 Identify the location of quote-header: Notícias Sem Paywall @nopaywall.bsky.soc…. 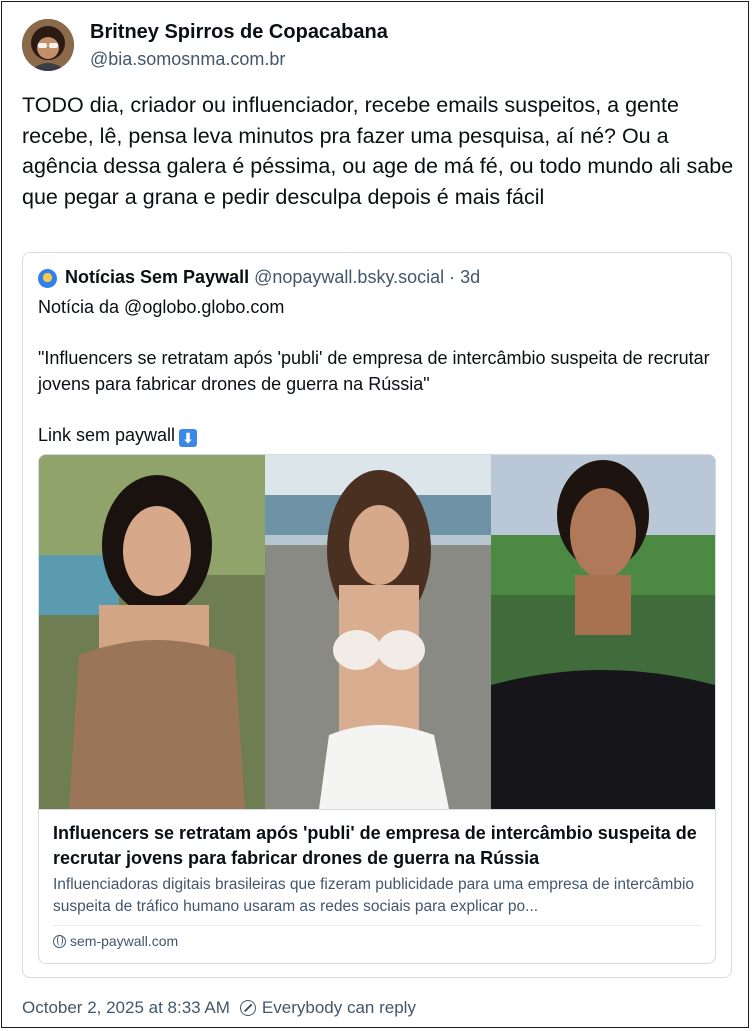
(272, 277).